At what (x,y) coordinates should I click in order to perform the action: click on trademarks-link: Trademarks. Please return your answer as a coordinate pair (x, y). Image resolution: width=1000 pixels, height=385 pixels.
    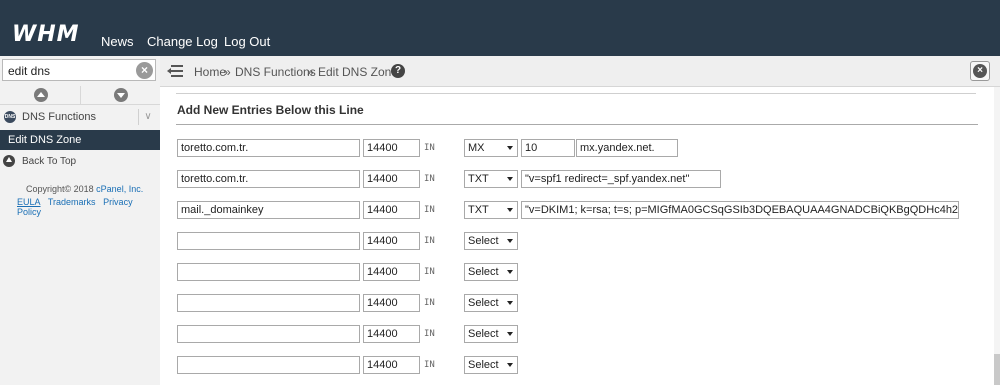
    Looking at the image, I should click on (72, 202).